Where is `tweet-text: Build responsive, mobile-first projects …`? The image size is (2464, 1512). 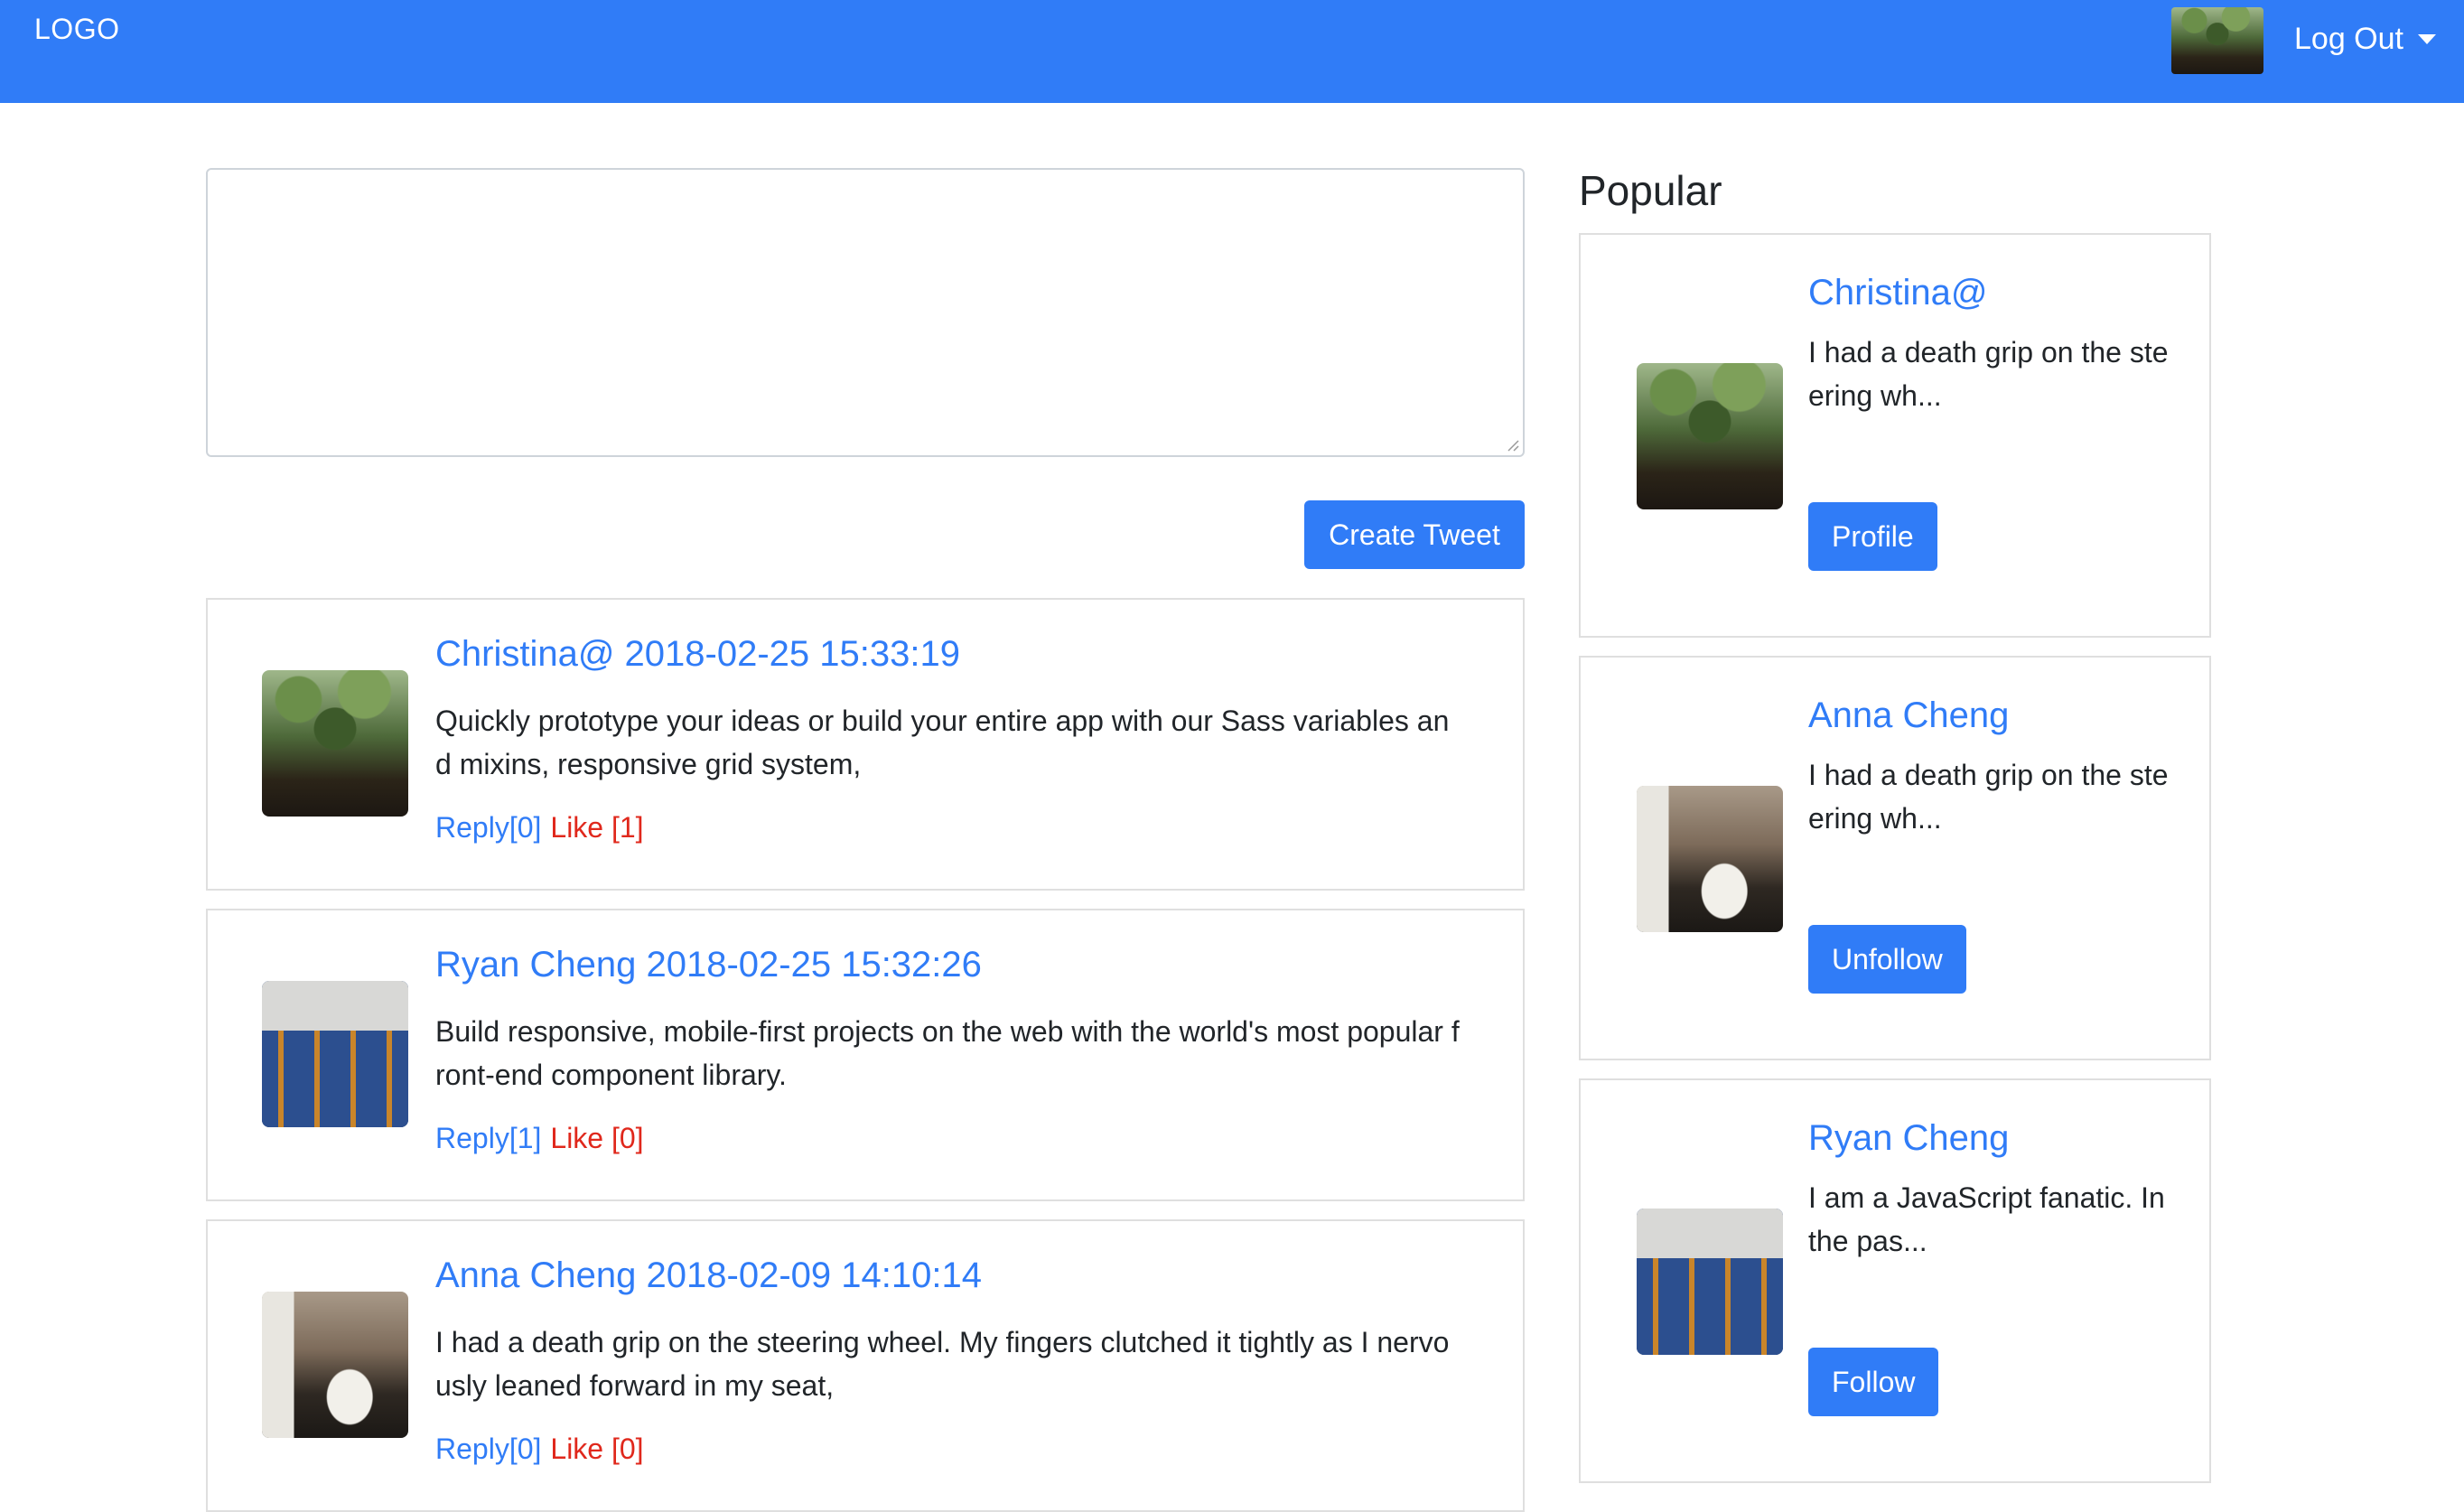
tweet-text: Build responsive, mobile-first projects … is located at coordinates (947, 1053).